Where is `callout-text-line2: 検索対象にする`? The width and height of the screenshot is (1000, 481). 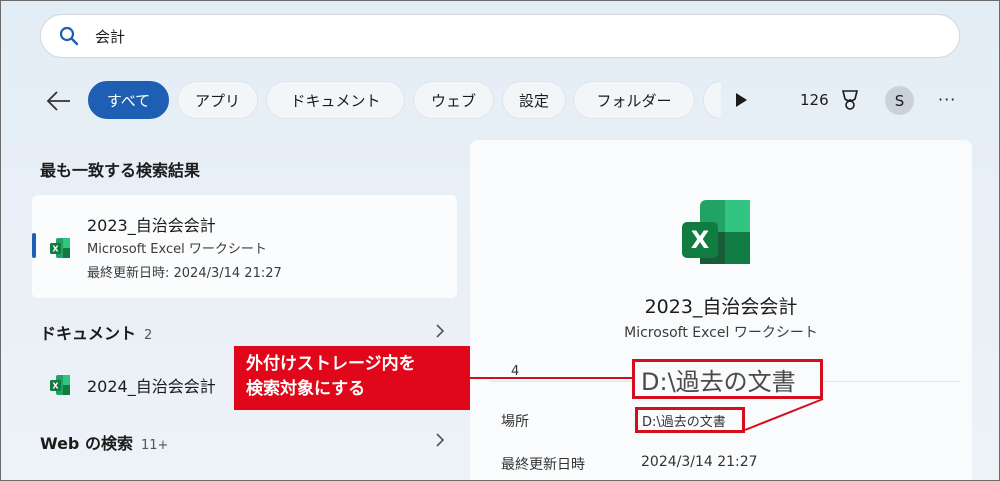 callout-text-line2: 検索対象にする is located at coordinates (306, 389).